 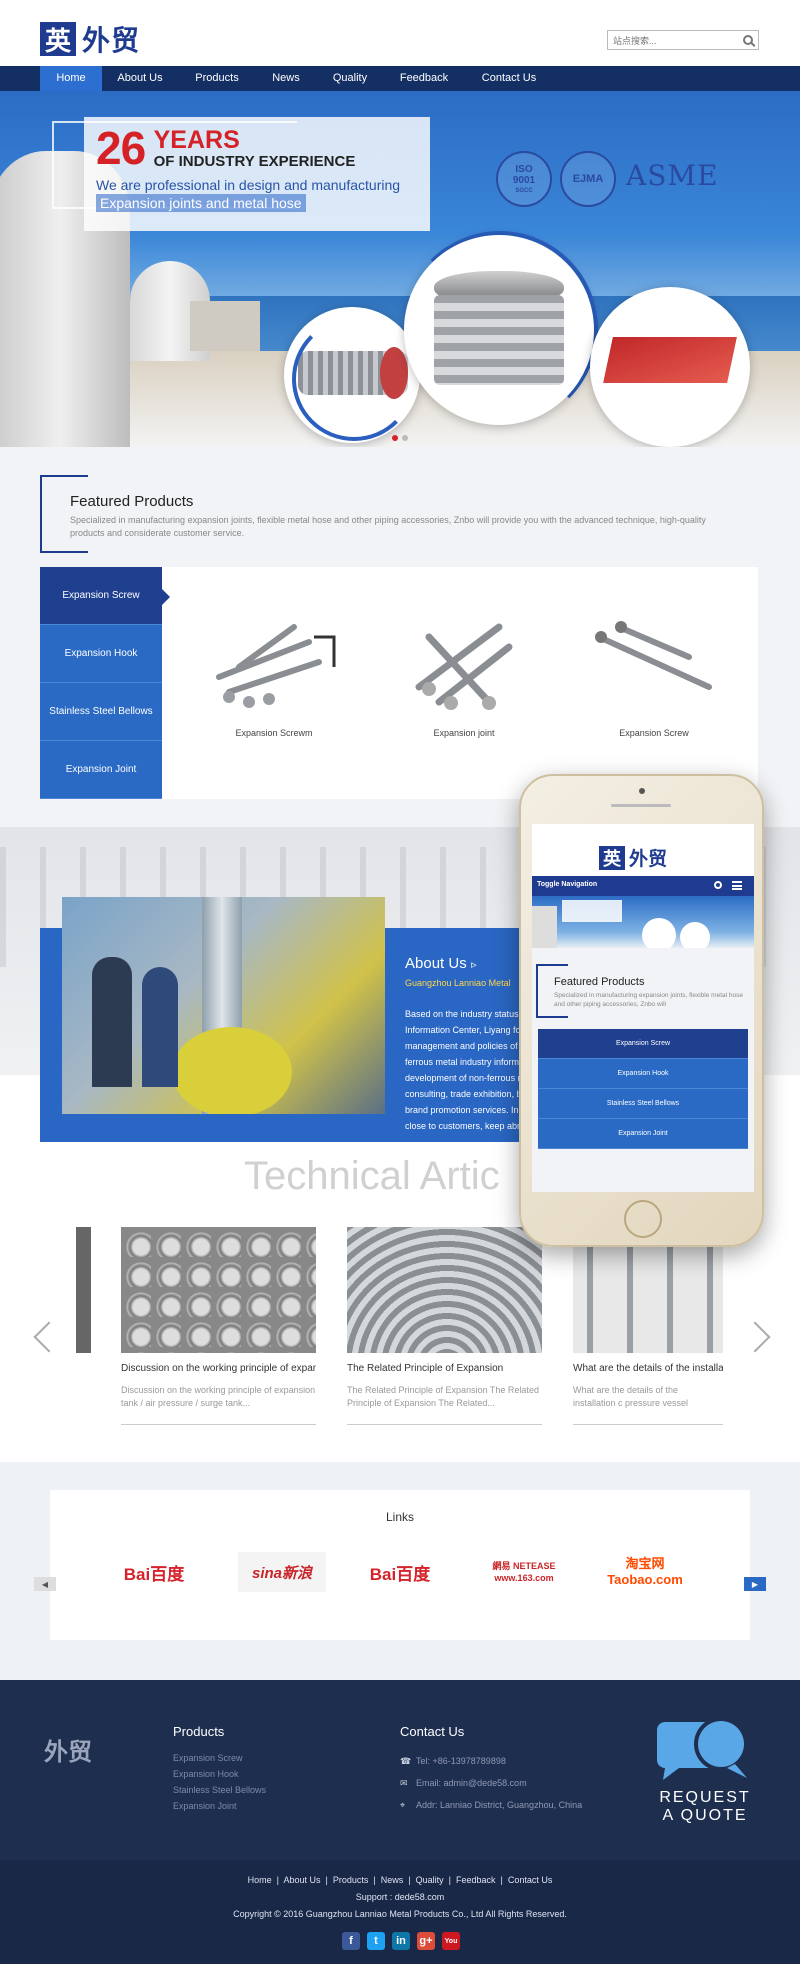 What do you see at coordinates (301, 1880) in the screenshot?
I see `footer-link-about: About Us` at bounding box center [301, 1880].